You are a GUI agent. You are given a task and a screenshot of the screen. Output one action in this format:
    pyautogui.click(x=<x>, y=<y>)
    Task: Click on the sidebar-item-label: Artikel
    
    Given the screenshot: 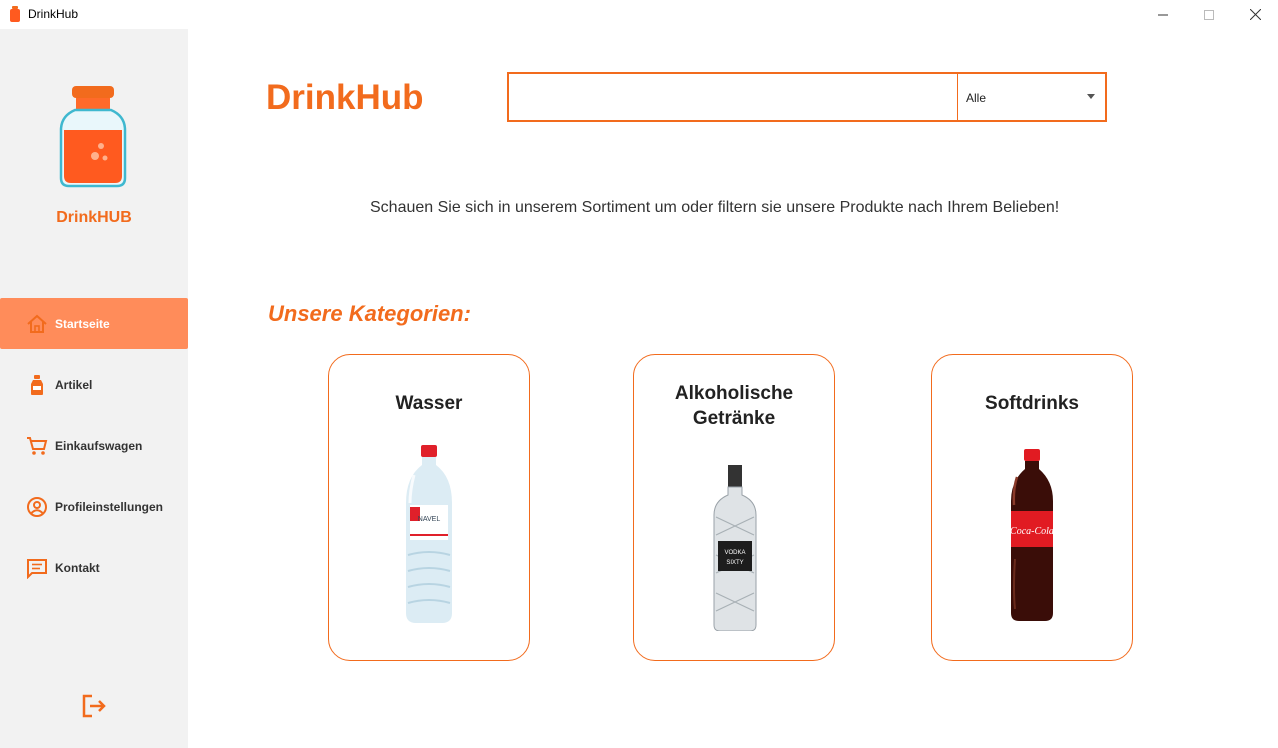 What is the action you would take?
    pyautogui.click(x=74, y=384)
    